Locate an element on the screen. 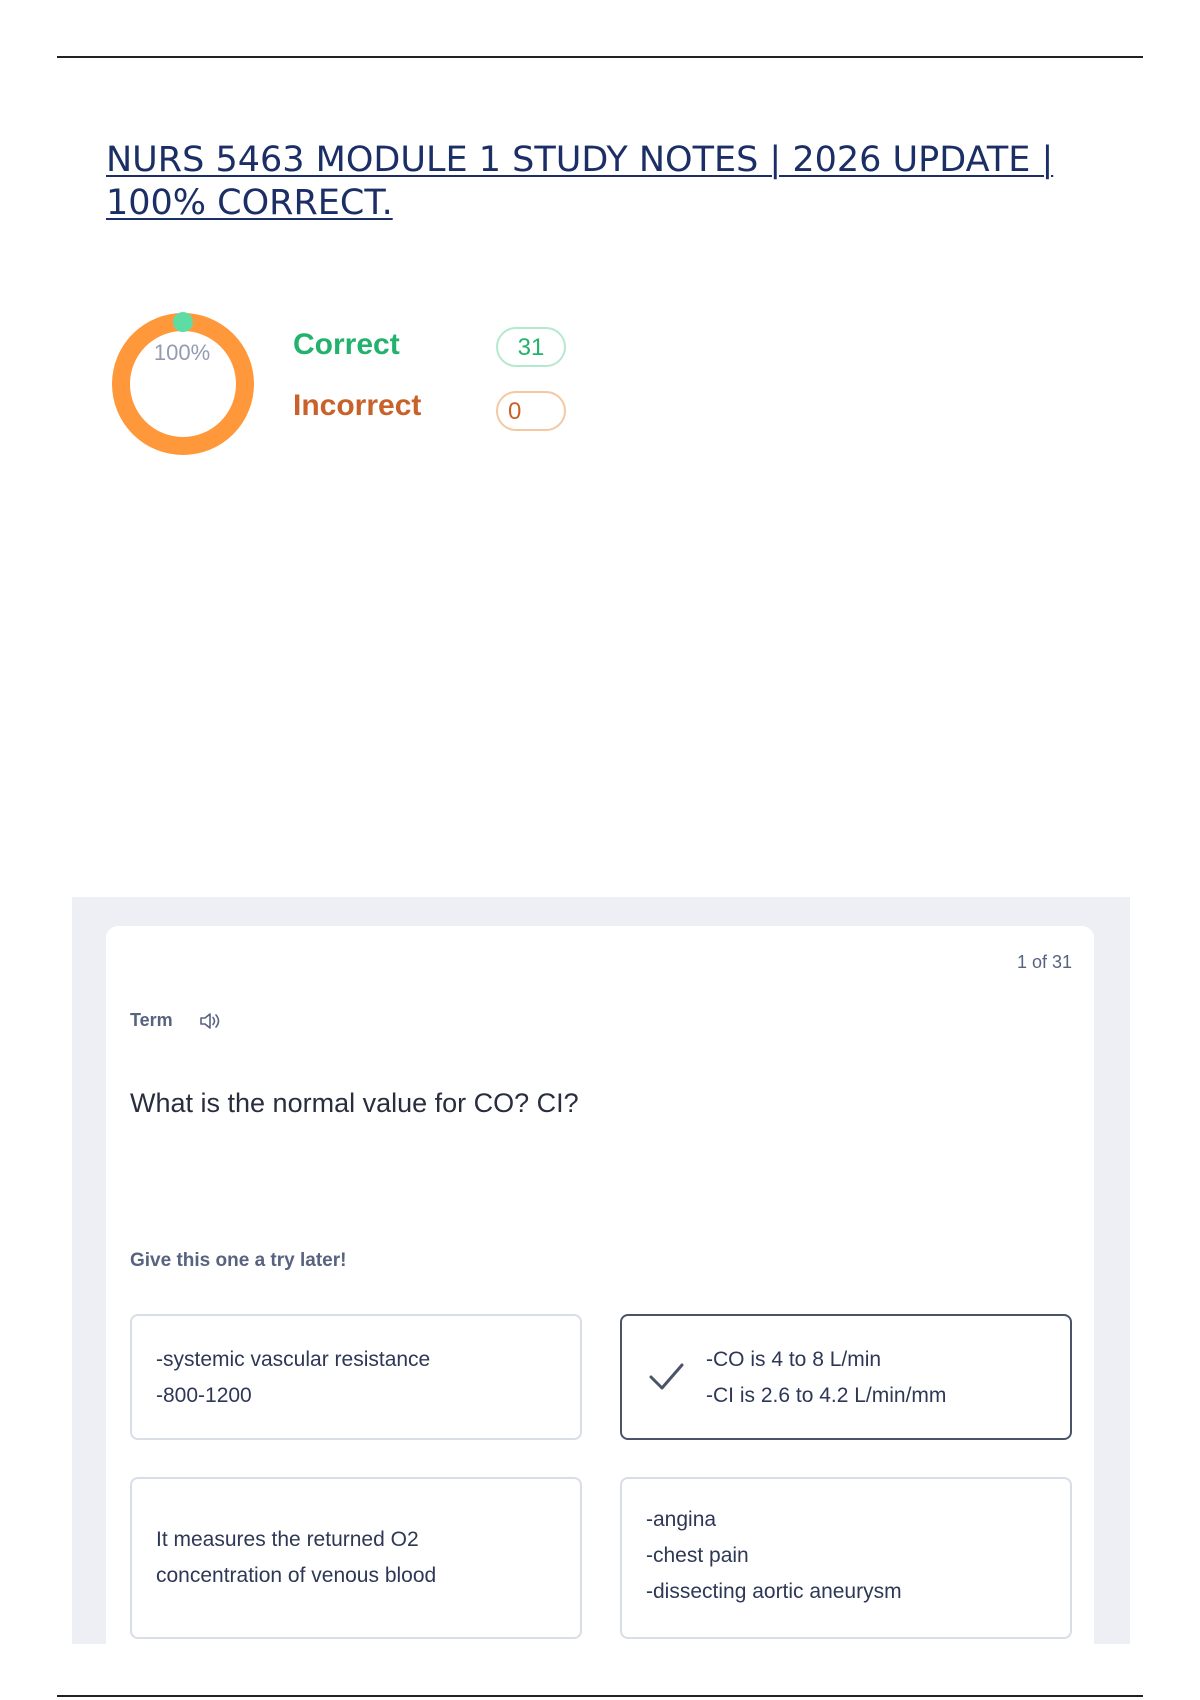  correct-count-badge: 31 is located at coordinates (531, 347).